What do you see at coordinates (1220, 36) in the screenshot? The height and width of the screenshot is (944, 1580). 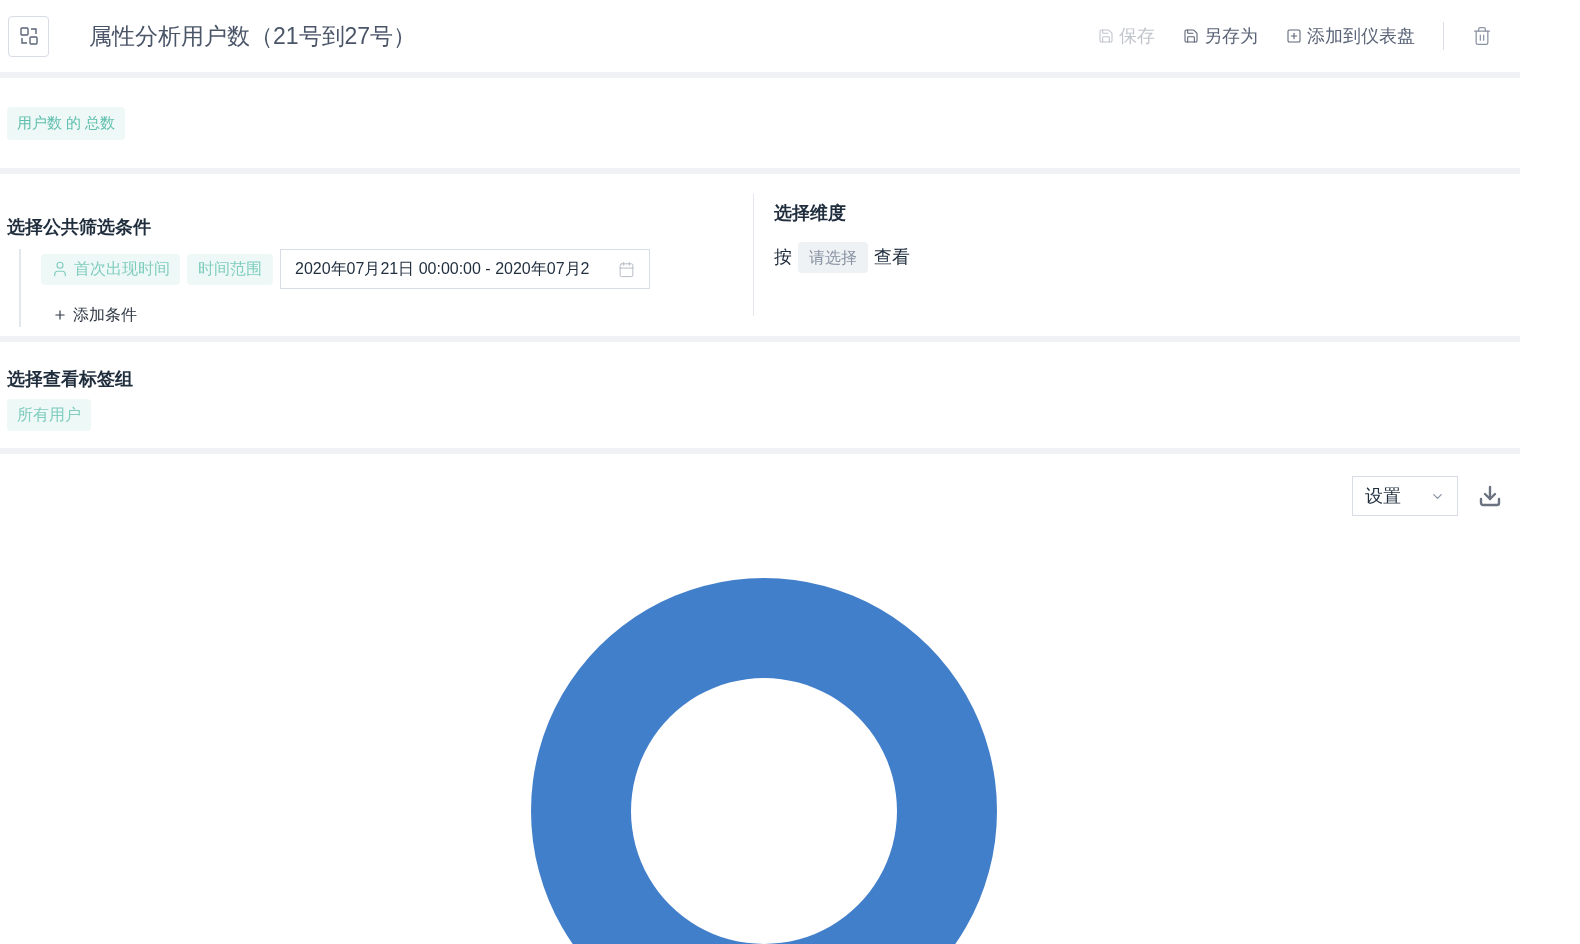 I see `toolbar-button: 另存为` at bounding box center [1220, 36].